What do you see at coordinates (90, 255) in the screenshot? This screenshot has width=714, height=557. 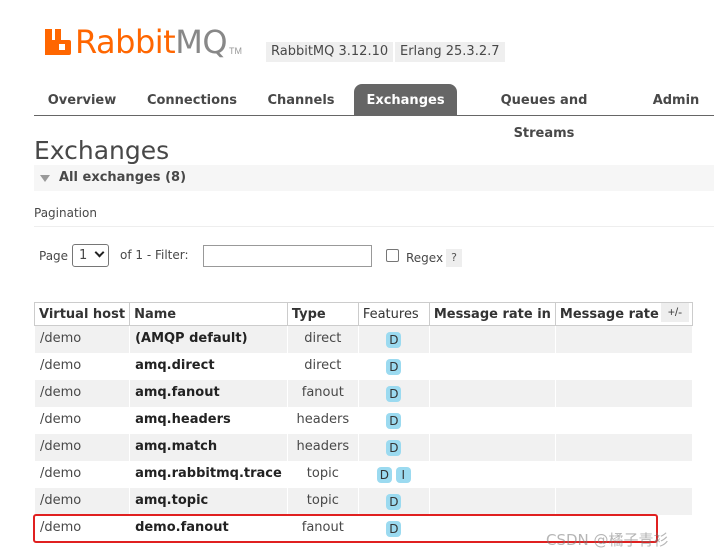 I see `page-select: 1` at bounding box center [90, 255].